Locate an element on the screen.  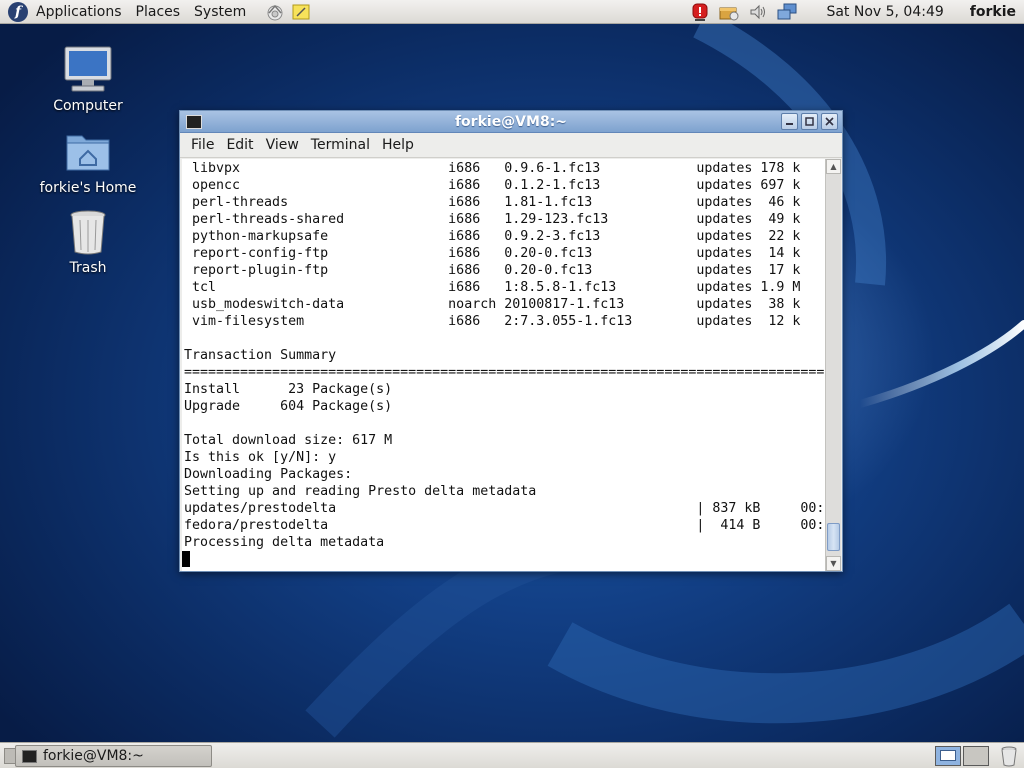
menu-applications: Applications is located at coordinates (79, 12).